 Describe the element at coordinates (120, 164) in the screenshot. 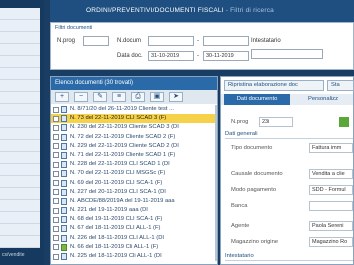

I see `row-label: N. 228 del 22-11-2019 CLI SCAD 1 (DI` at that location.